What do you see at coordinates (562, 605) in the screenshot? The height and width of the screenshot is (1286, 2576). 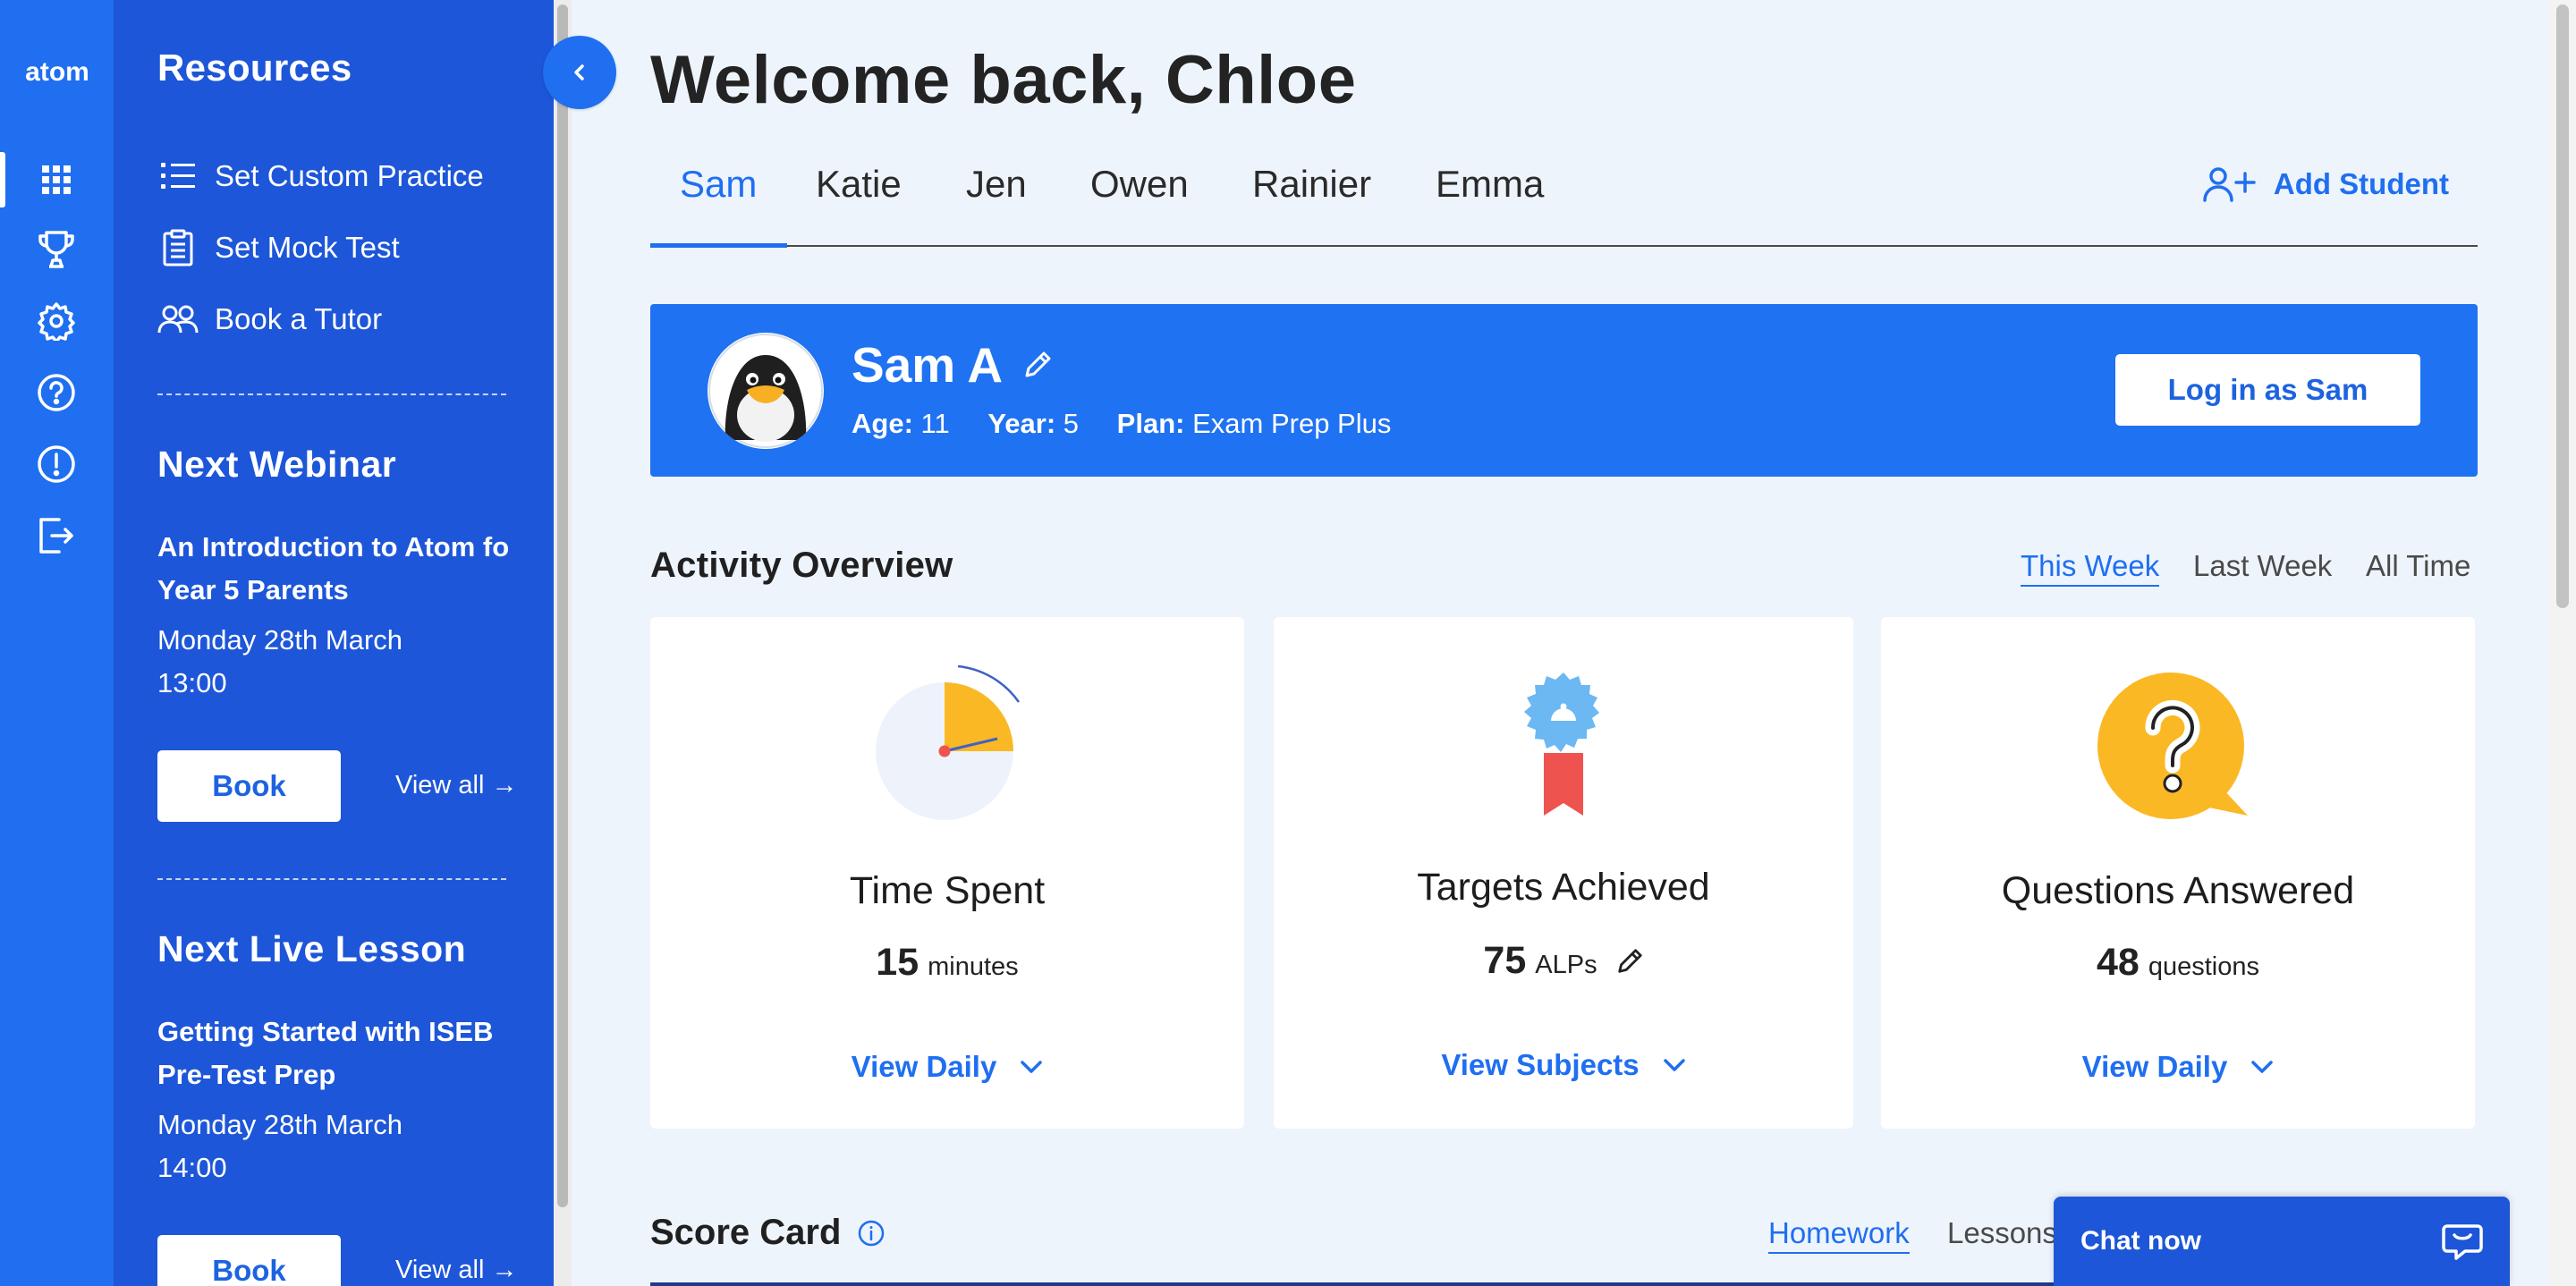 I see `panel-scrollbar-thumb` at bounding box center [562, 605].